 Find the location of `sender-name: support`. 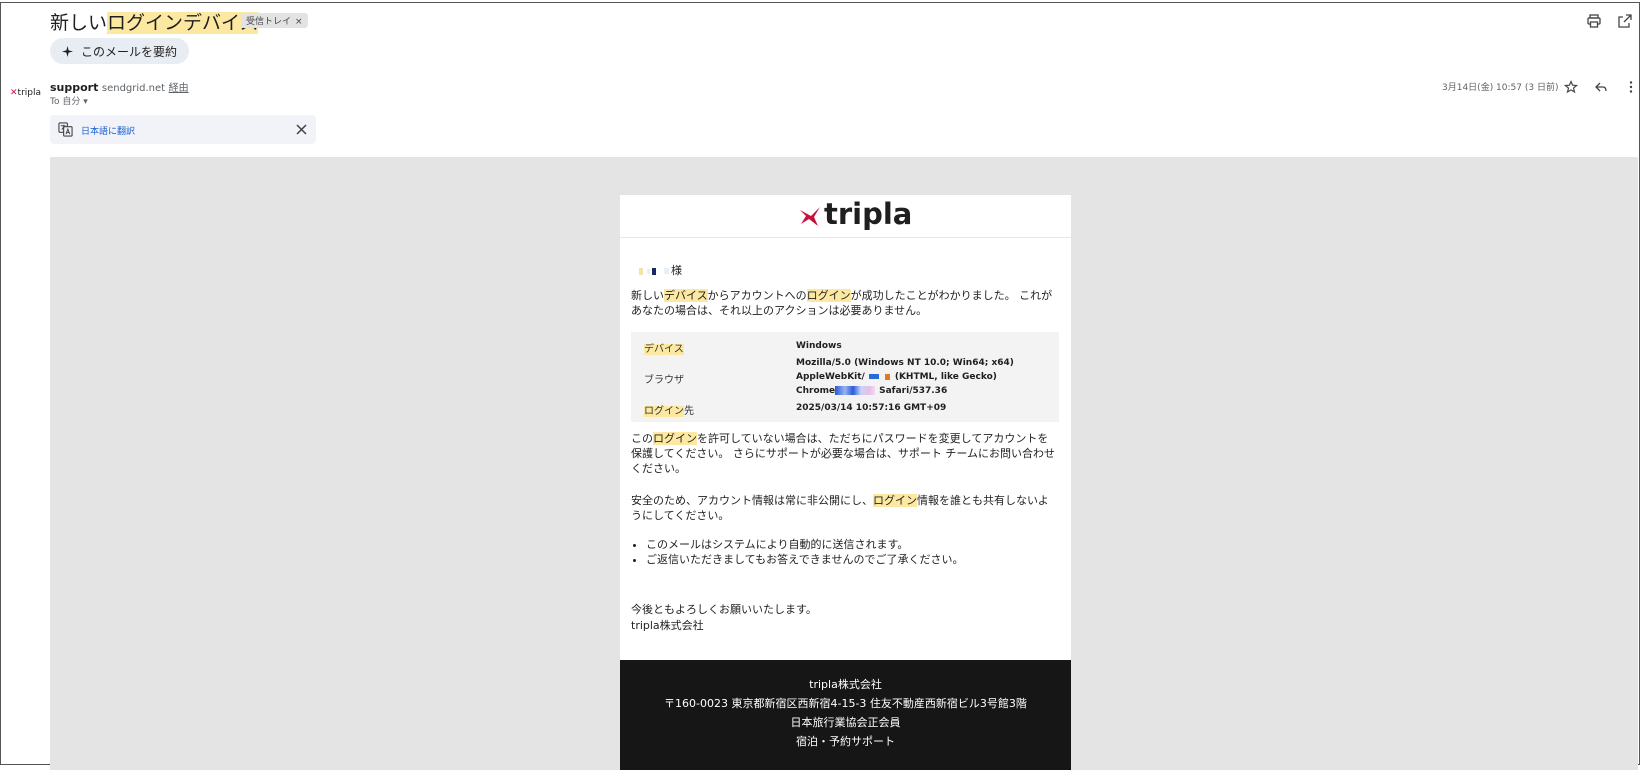

sender-name: support is located at coordinates (74, 87).